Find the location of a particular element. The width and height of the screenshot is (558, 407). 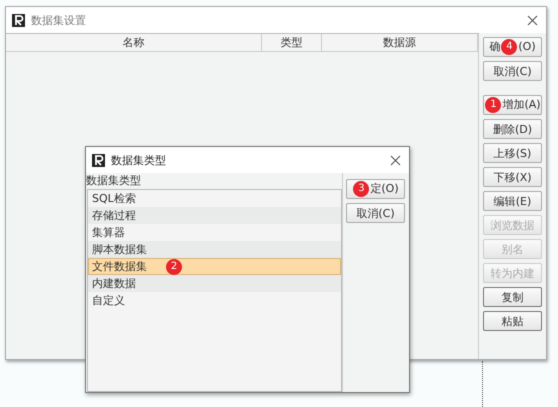

dialog-title: 数据集类型 is located at coordinates (139, 160).